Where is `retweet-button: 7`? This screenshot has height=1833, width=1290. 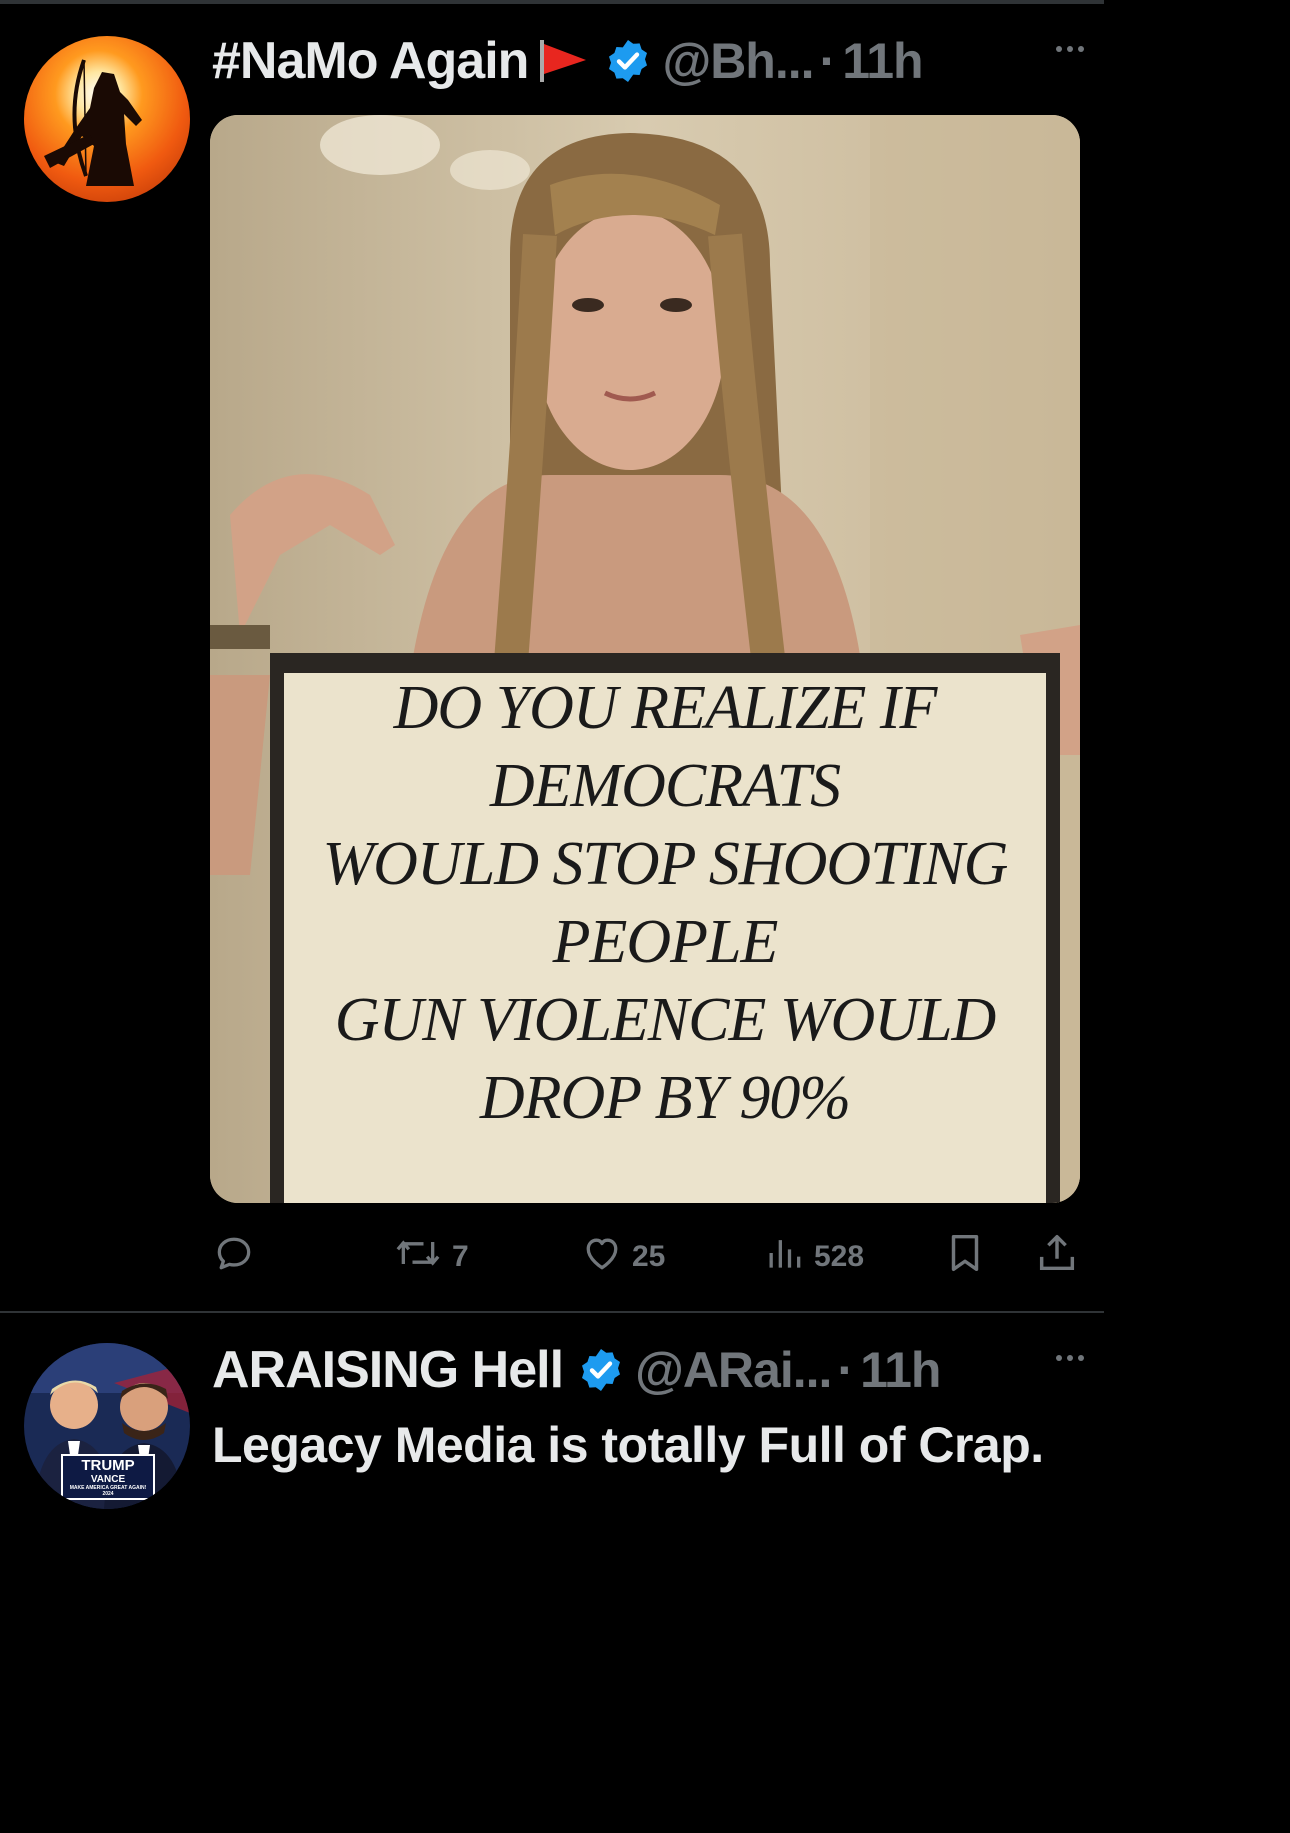 retweet-button: 7 is located at coordinates (430, 1257).